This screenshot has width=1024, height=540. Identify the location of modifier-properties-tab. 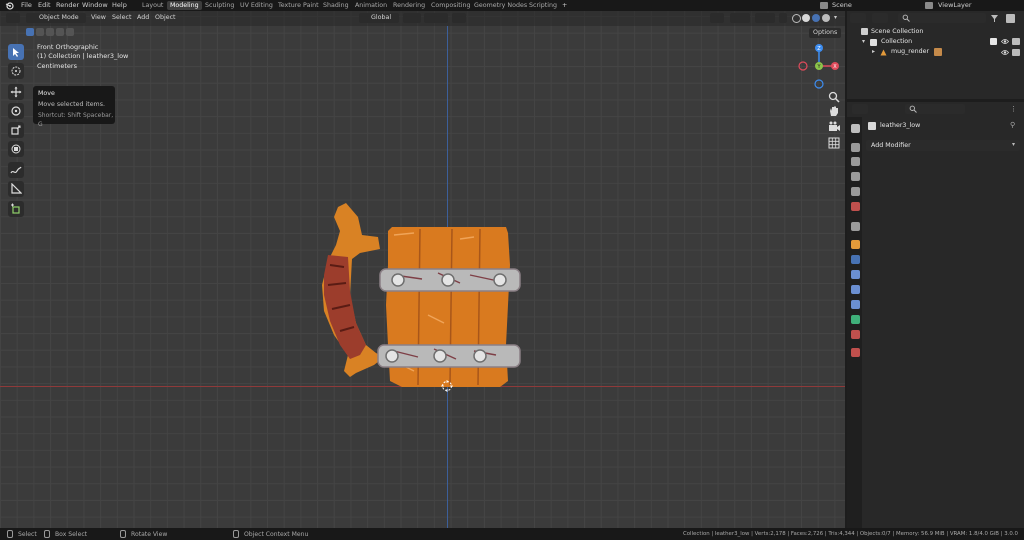
(855, 259).